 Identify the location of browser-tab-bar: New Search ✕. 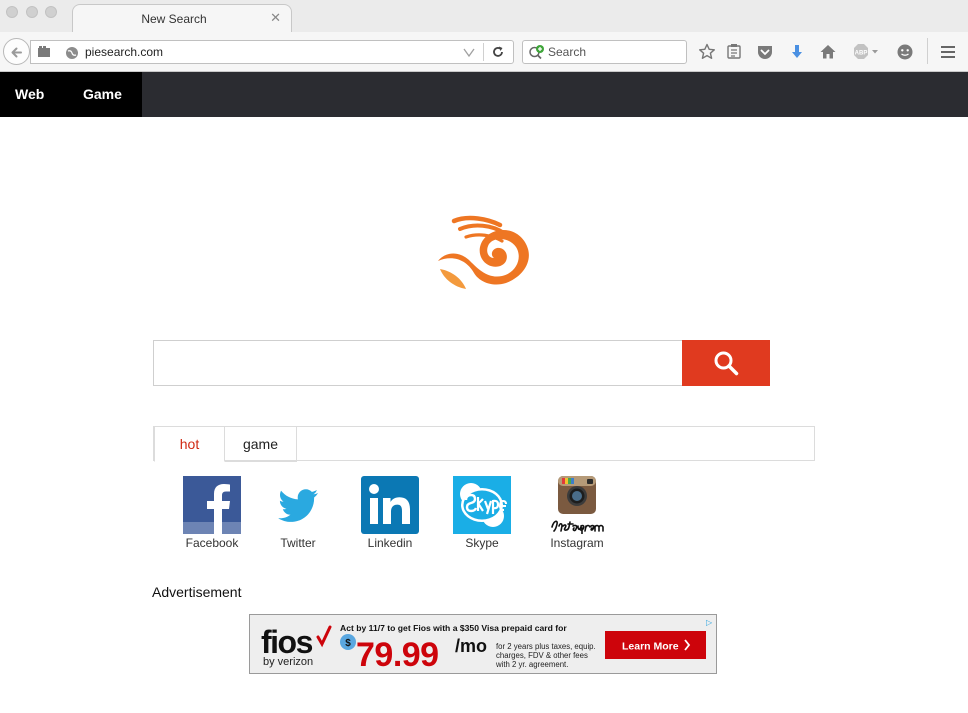
(484, 16).